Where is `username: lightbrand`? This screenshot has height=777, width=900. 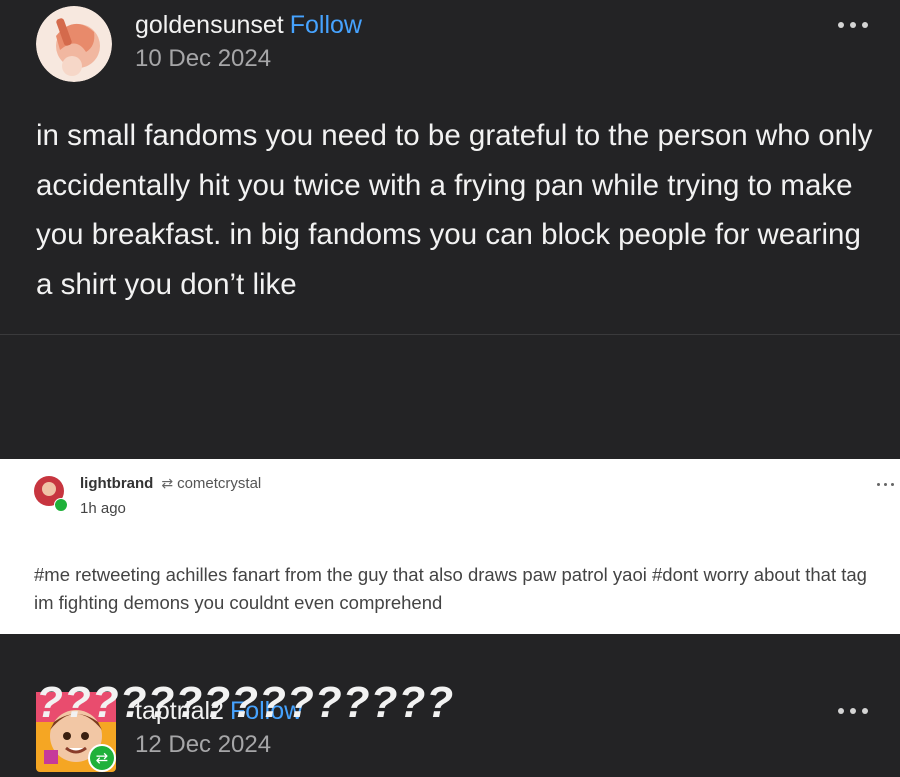 username: lightbrand is located at coordinates (116, 483).